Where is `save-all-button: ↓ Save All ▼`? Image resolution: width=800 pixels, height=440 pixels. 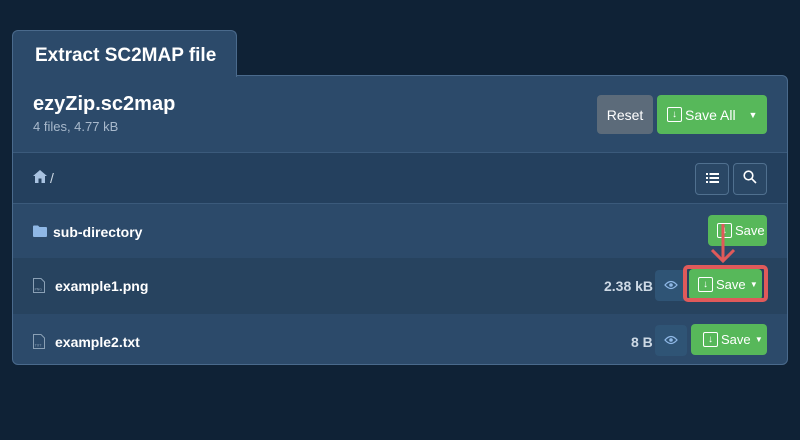 save-all-button: ↓ Save All ▼ is located at coordinates (712, 114).